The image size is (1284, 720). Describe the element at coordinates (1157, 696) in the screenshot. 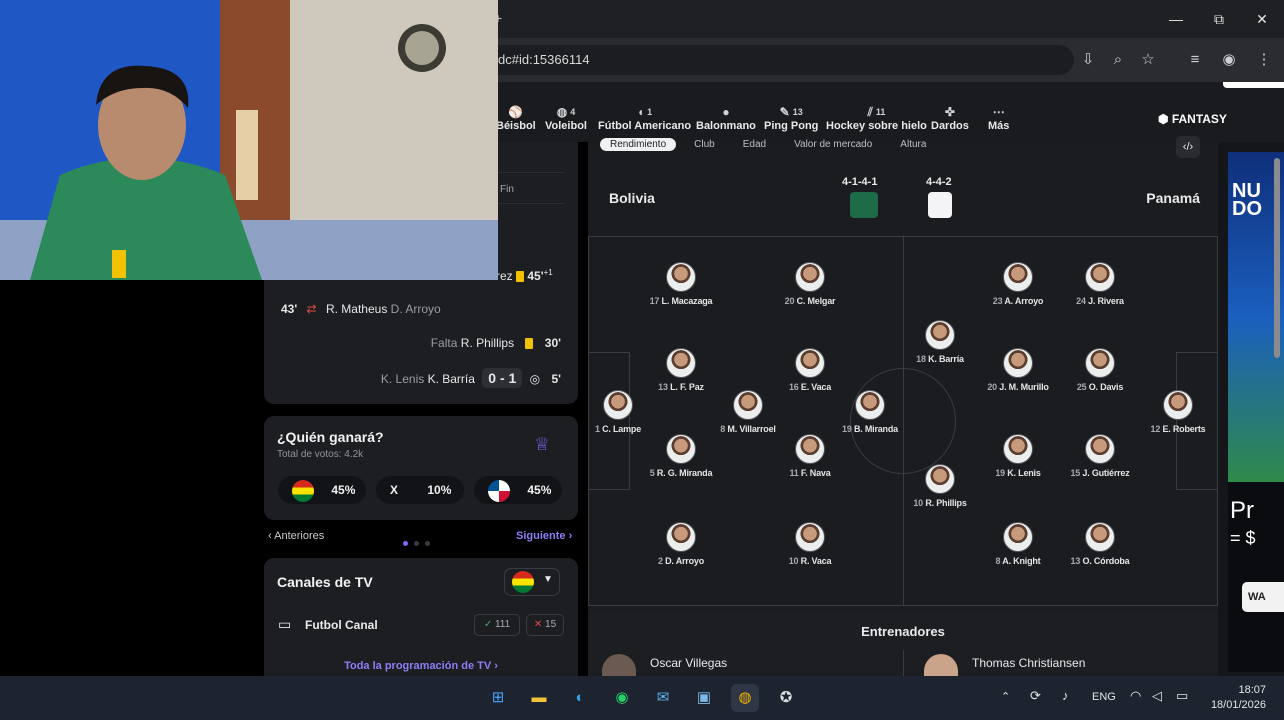

I see `volume-icon: ◁` at that location.